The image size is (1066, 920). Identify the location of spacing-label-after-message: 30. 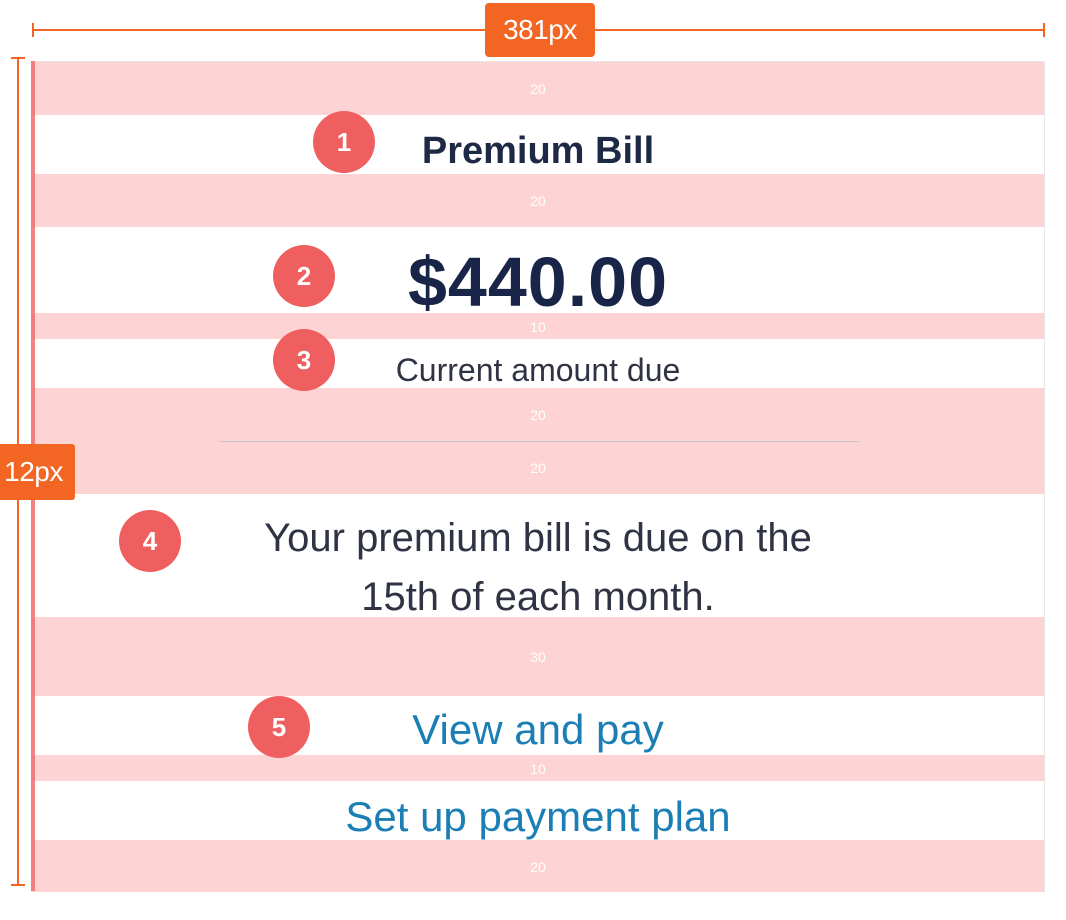
(538, 657).